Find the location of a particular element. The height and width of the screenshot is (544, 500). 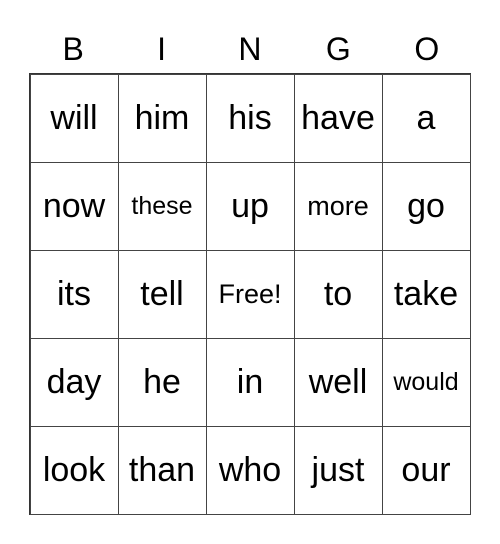

bingo-cell: than is located at coordinates (162, 470).